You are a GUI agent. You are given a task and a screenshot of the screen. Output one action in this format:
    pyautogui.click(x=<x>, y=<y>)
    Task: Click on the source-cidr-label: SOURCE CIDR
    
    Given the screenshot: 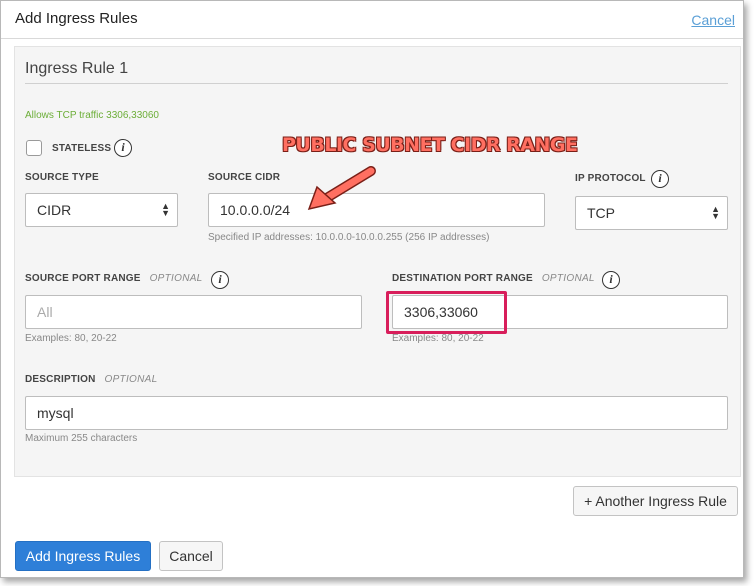 What is the action you would take?
    pyautogui.click(x=244, y=177)
    